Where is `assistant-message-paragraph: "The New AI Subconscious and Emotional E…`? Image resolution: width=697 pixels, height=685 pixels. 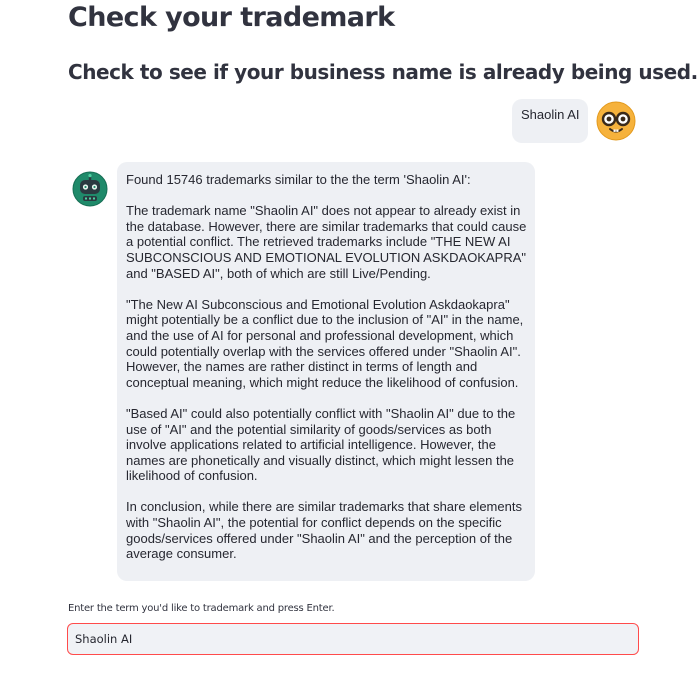 assistant-message-paragraph: "The New AI Subconscious and Emotional E… is located at coordinates (325, 343).